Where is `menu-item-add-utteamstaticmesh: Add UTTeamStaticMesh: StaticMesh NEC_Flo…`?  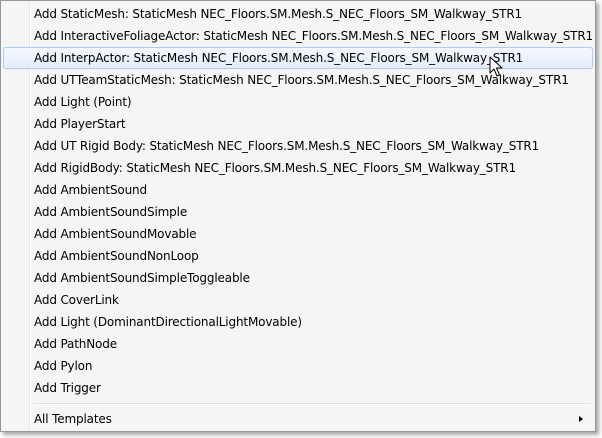
menu-item-add-utteamstaticmesh: Add UTTeamStaticMesh: StaticMesh NEC_Flo… is located at coordinates (298, 80).